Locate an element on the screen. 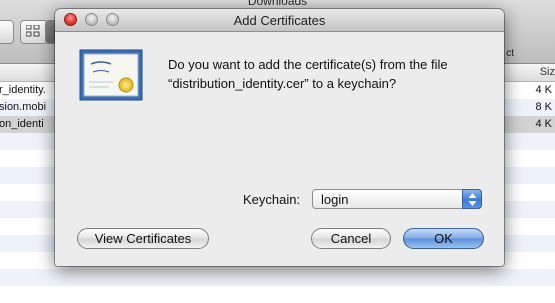 The image size is (555, 303). finder-window-title: Downloads is located at coordinates (277, 4).